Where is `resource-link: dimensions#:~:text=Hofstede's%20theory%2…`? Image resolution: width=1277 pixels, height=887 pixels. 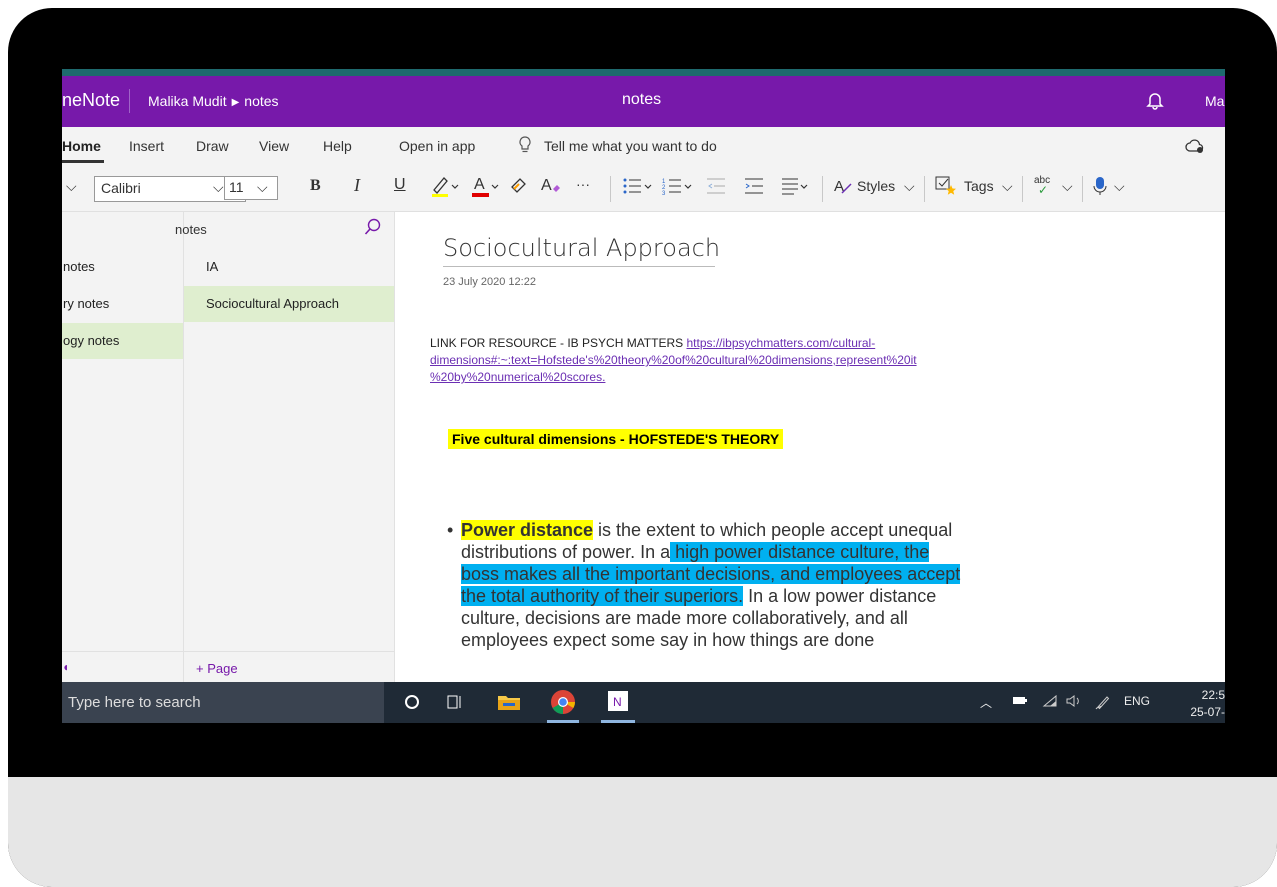
resource-link: dimensions#:~:text=Hofstede's%20theory%2… is located at coordinates (673, 360).